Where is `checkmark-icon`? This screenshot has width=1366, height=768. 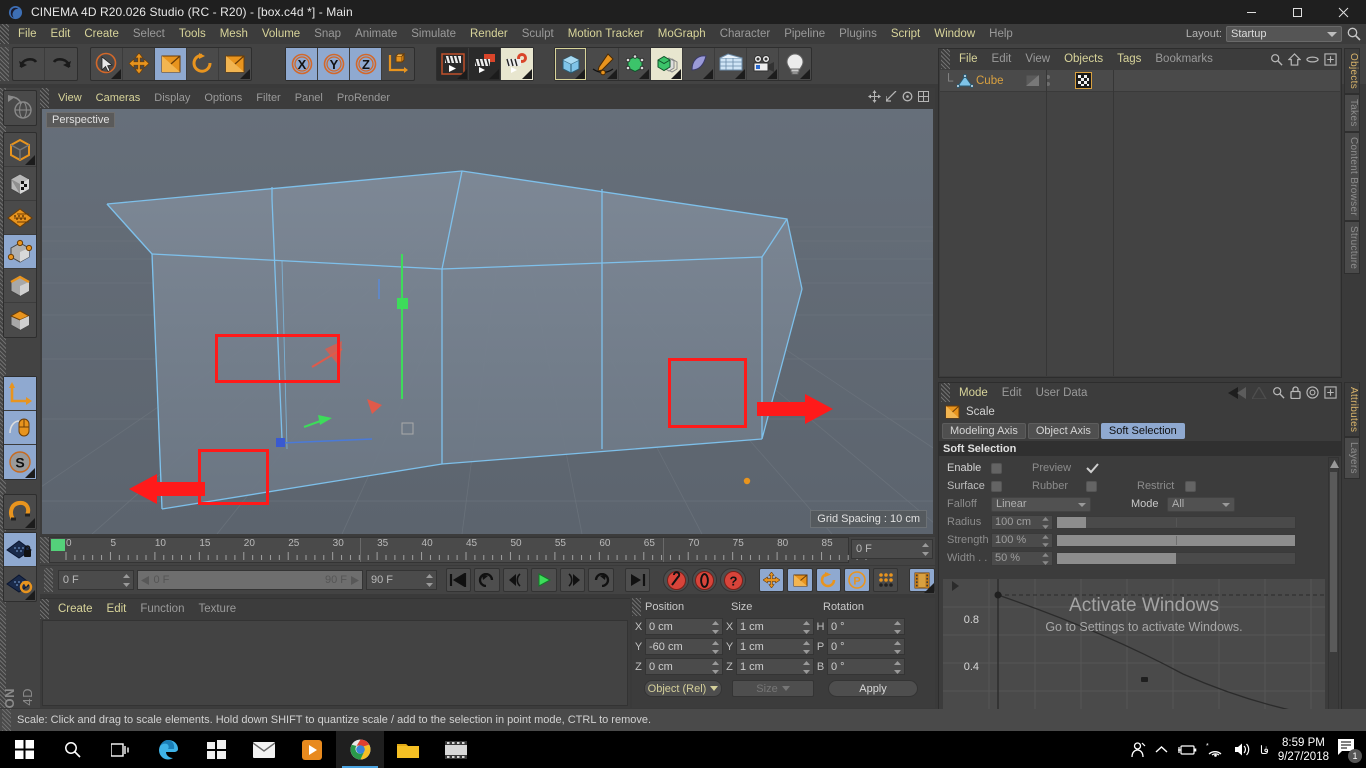
checkmark-icon is located at coordinates (1092, 468).